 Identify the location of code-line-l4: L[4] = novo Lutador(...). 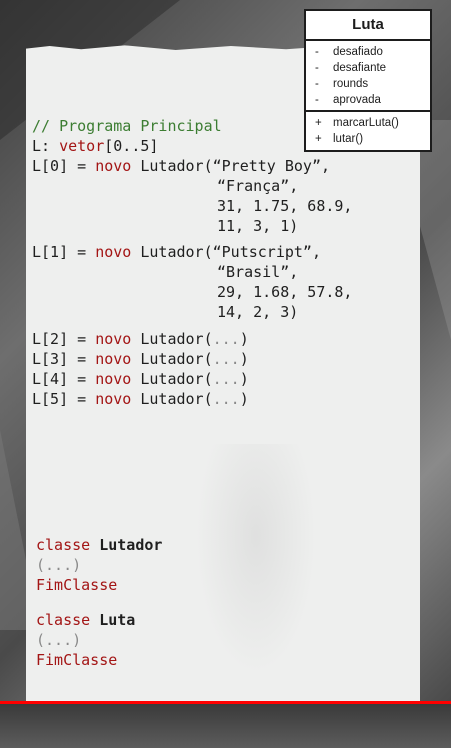
(140, 380).